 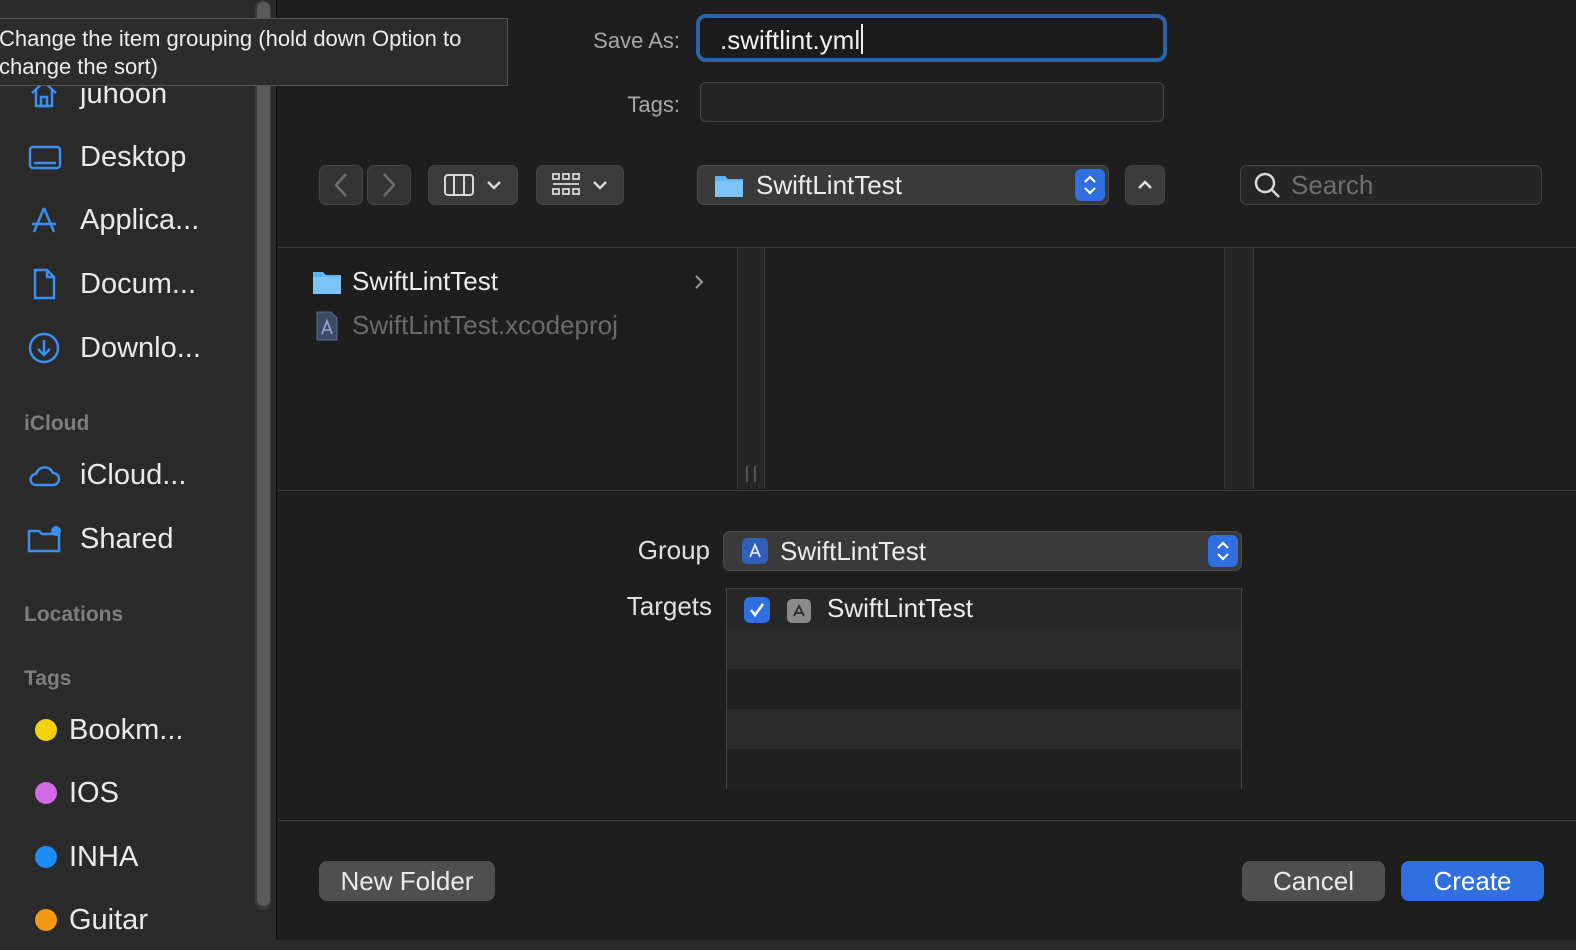 I want to click on sidebar-item-label: Shared, so click(x=127, y=538).